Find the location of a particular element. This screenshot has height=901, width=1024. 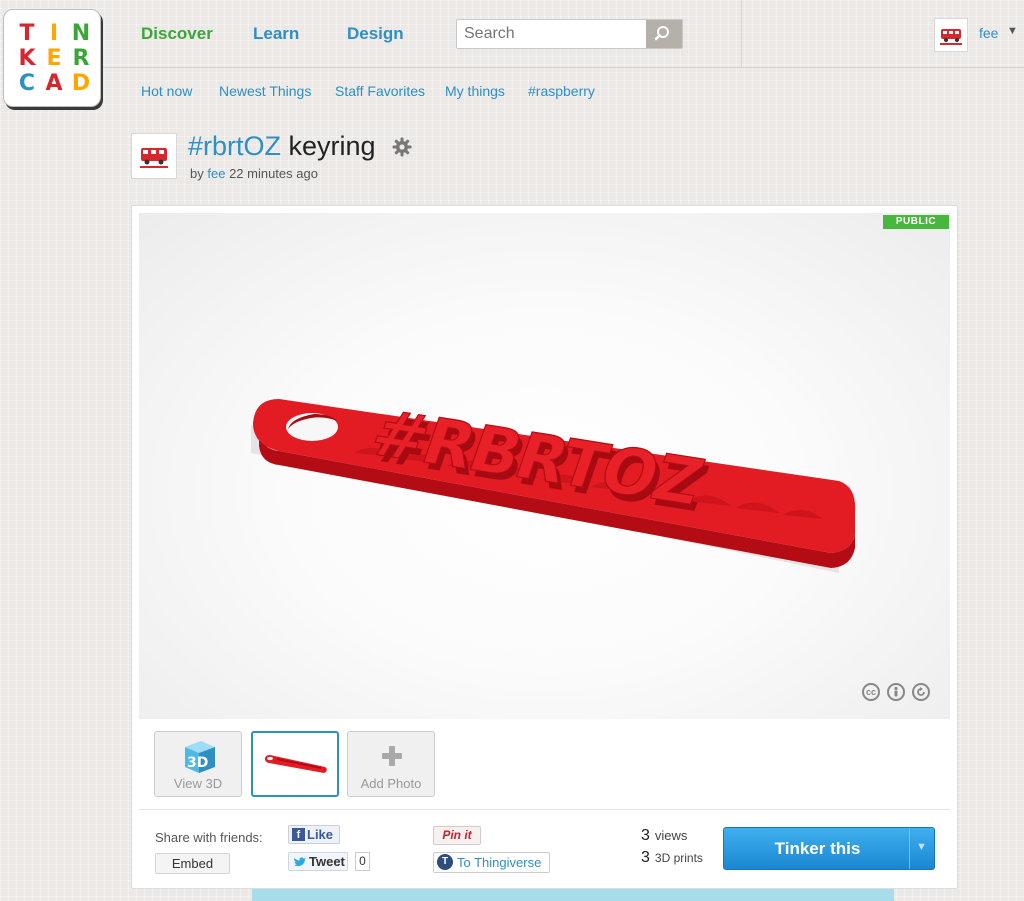

header-divider is located at coordinates (741, 33).